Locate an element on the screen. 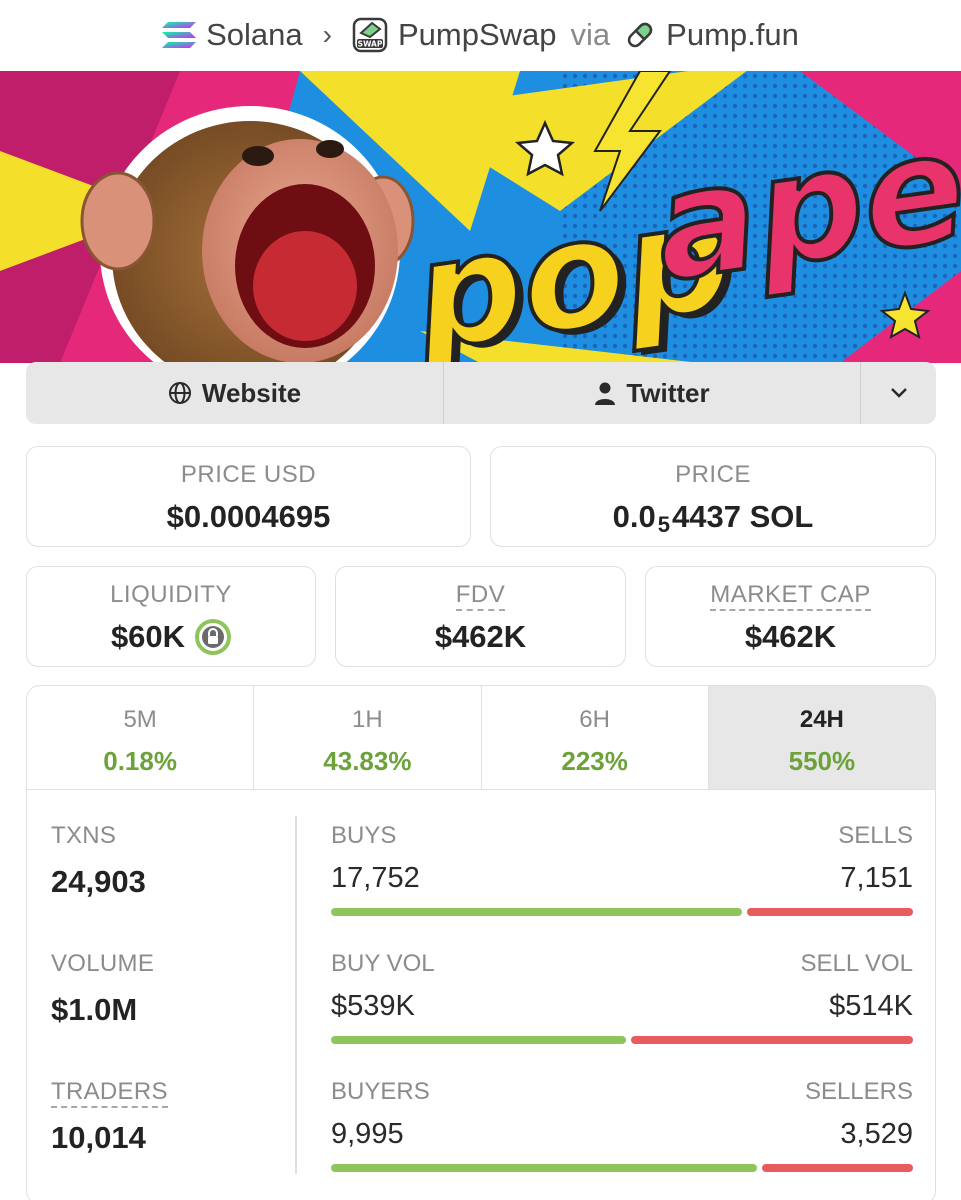 The width and height of the screenshot is (961, 1200). person-icon is located at coordinates (605, 393).